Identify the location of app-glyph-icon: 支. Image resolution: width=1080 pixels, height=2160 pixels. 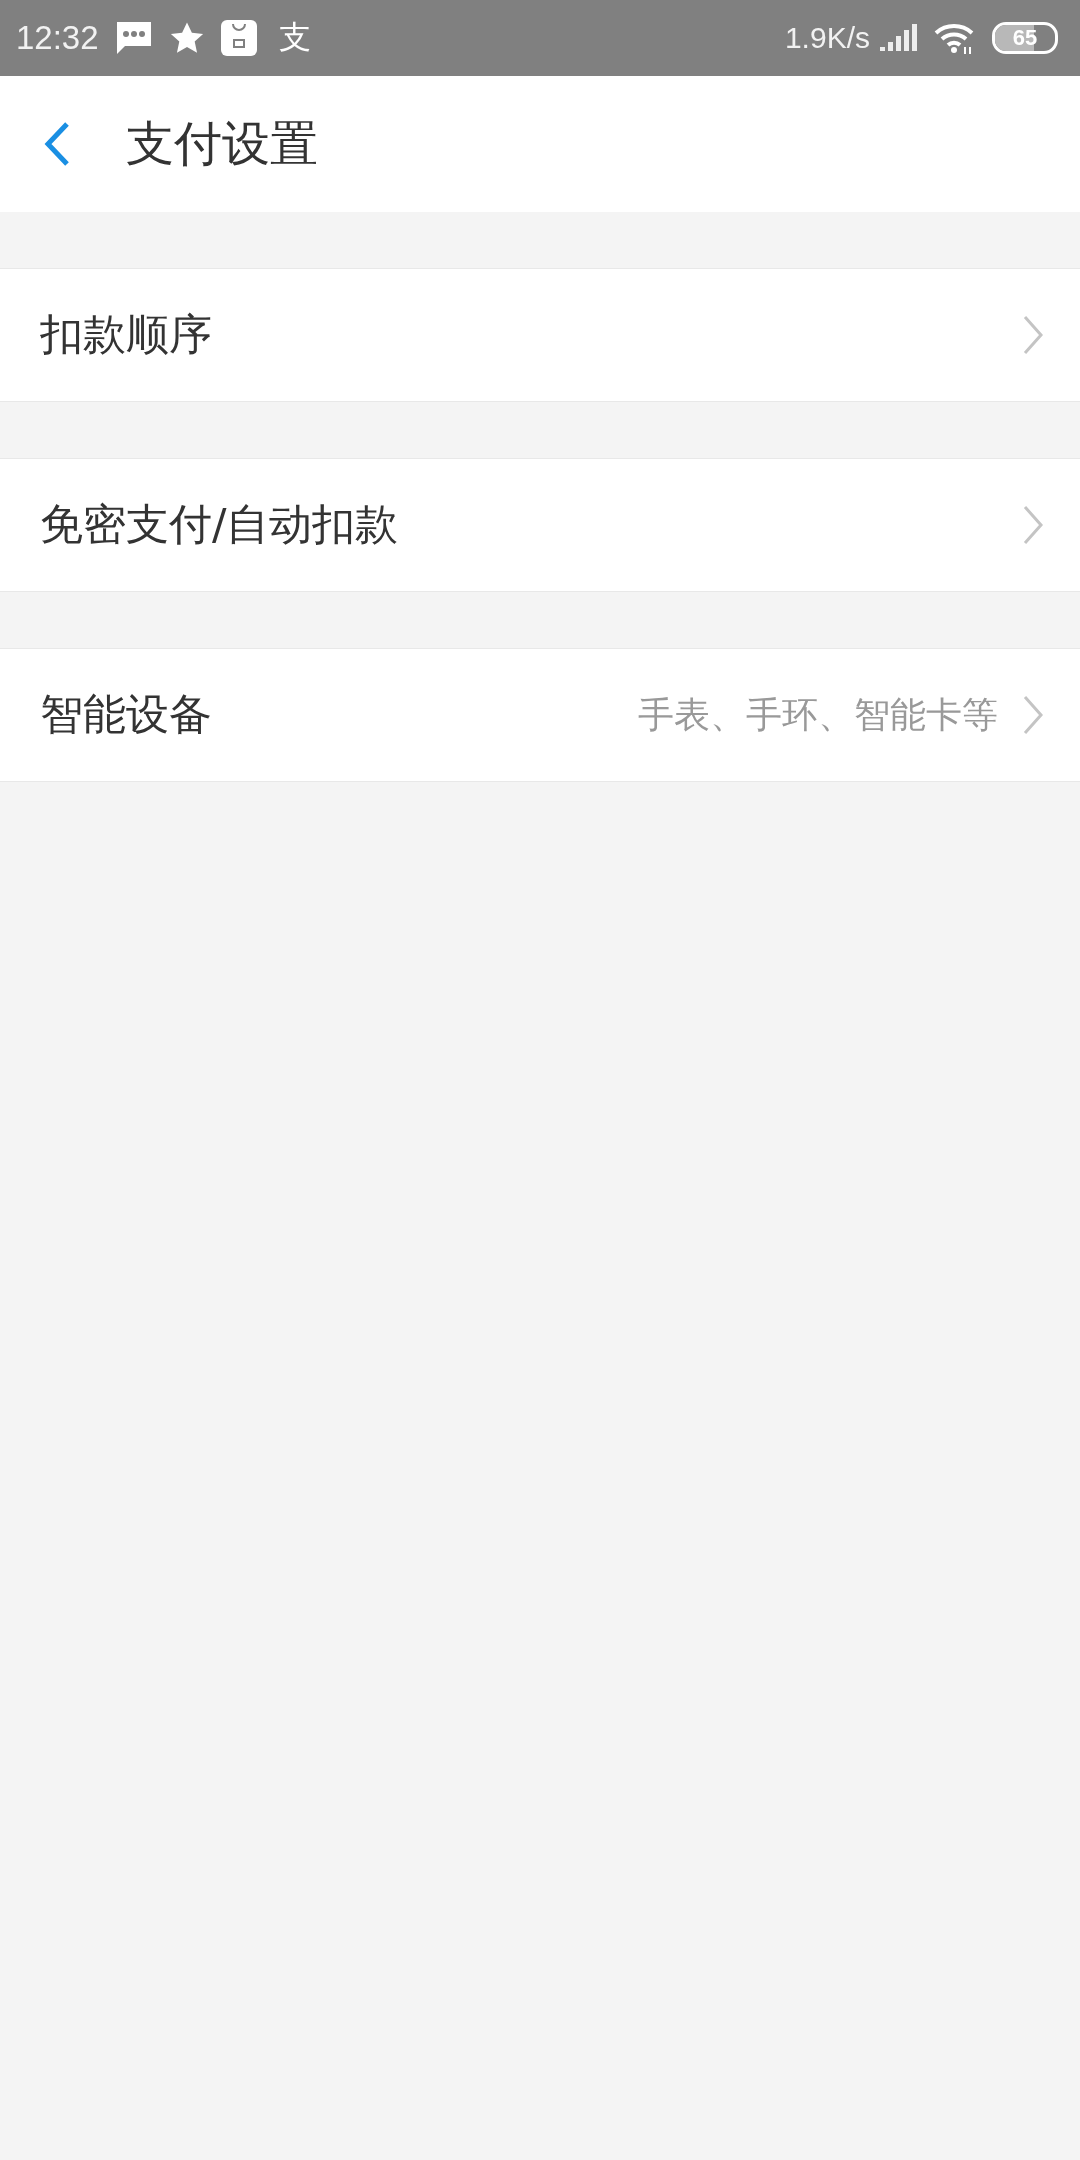
(294, 38).